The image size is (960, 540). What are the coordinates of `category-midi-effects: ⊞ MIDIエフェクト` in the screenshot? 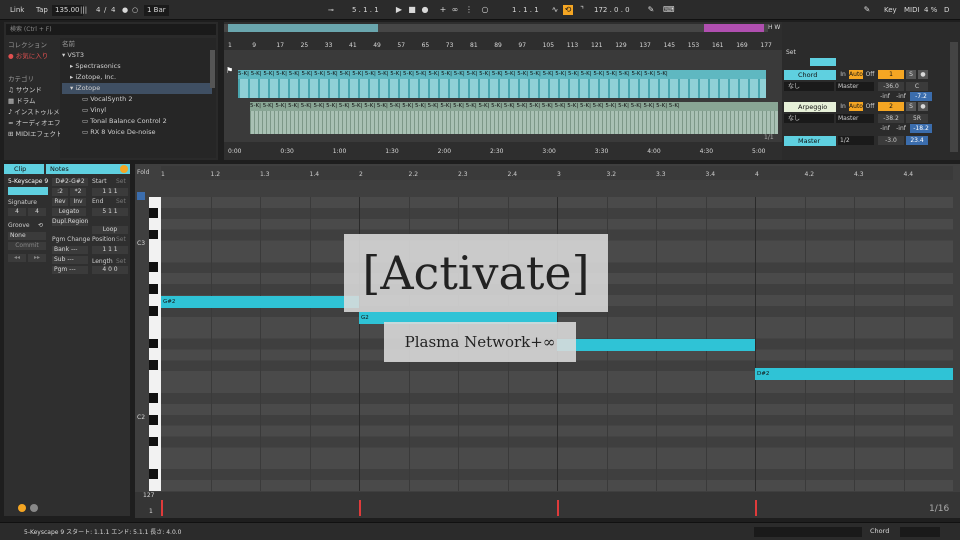 It's located at (35, 133).